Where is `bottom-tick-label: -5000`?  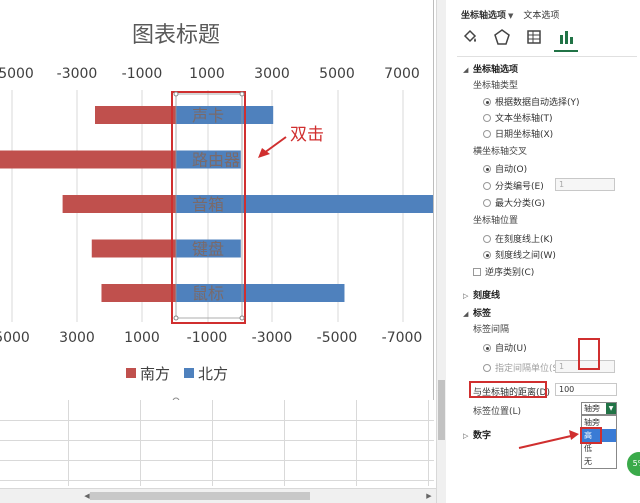 bottom-tick-label: -5000 is located at coordinates (337, 338).